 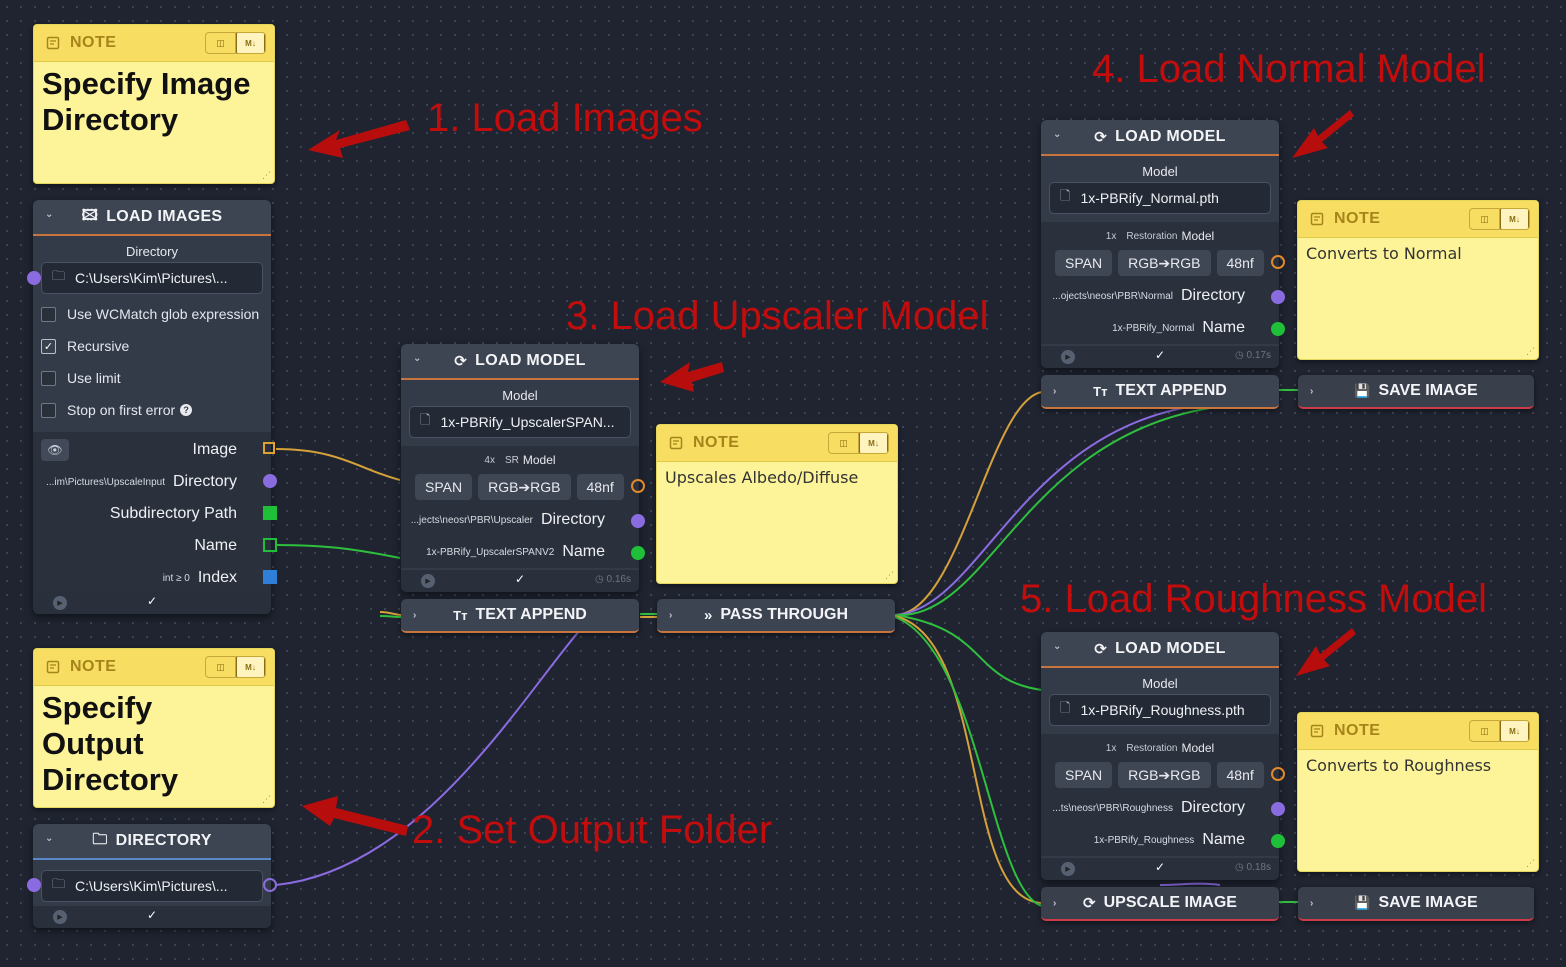 What do you see at coordinates (34, 885) in the screenshot?
I see `port-directory-in` at bounding box center [34, 885].